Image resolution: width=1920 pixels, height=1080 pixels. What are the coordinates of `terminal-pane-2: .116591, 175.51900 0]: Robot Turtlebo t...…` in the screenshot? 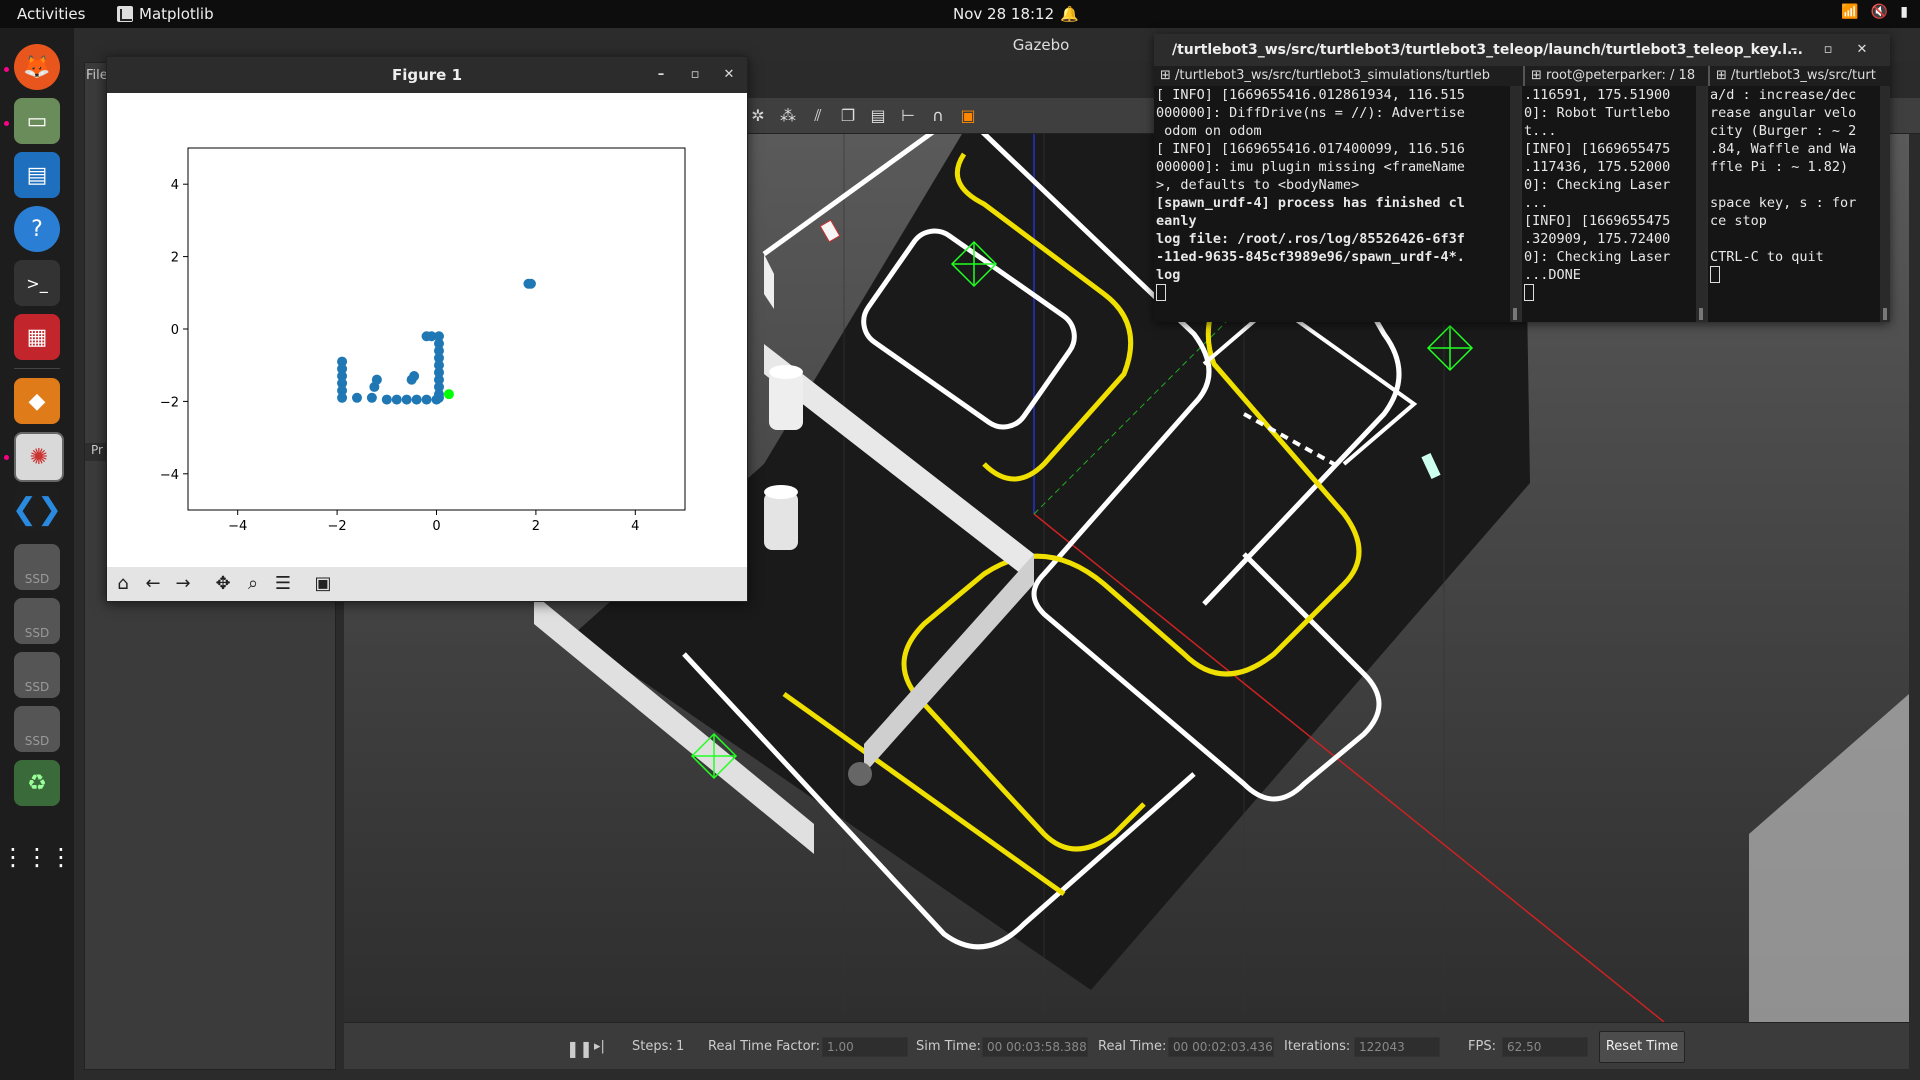 It's located at (1609, 204).